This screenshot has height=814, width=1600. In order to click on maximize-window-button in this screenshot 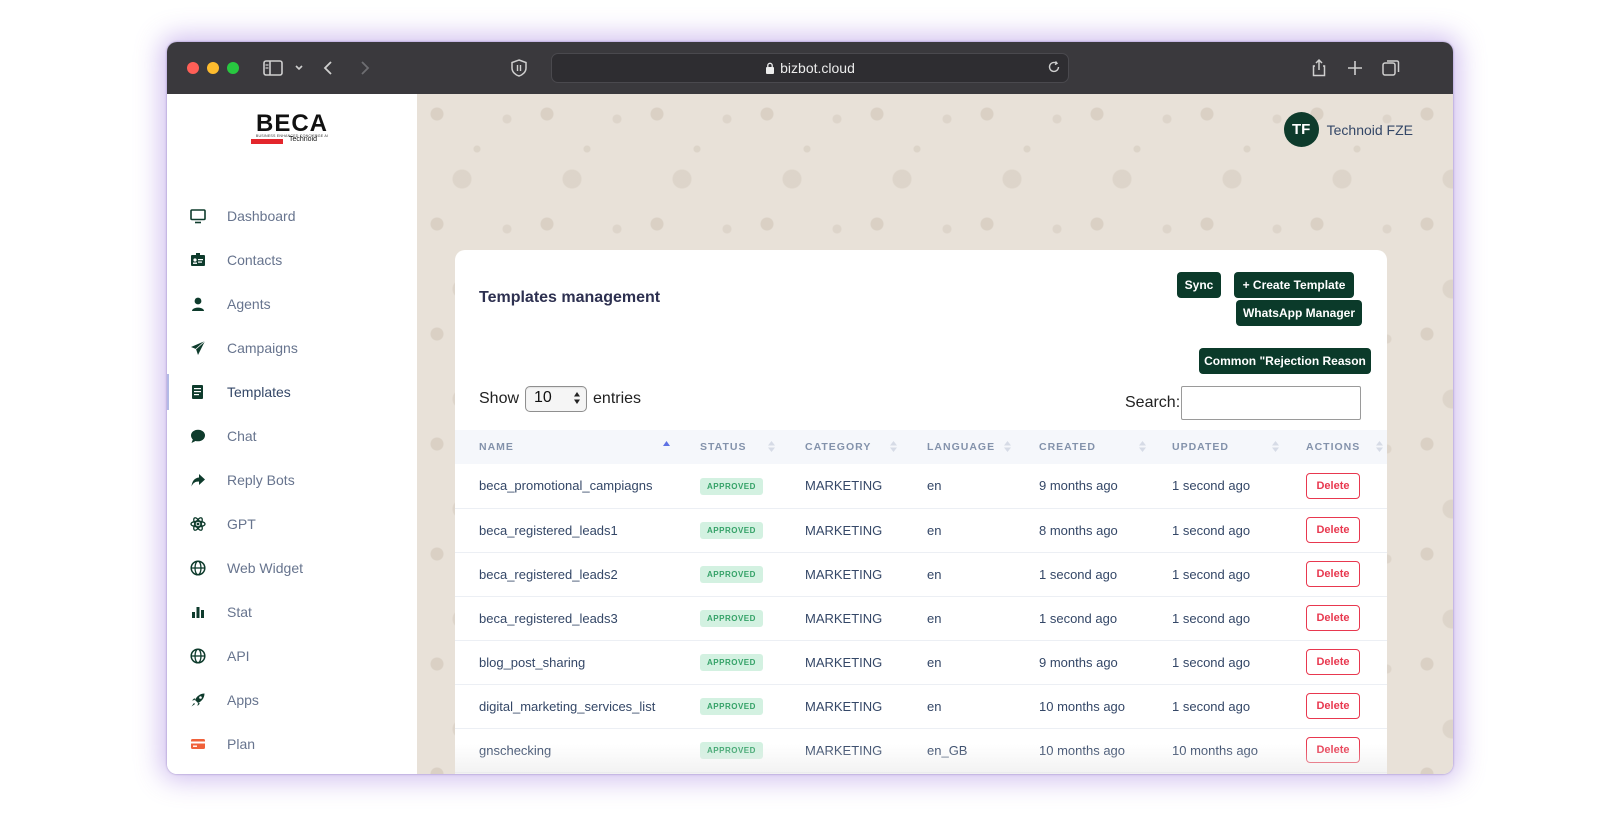, I will do `click(233, 68)`.